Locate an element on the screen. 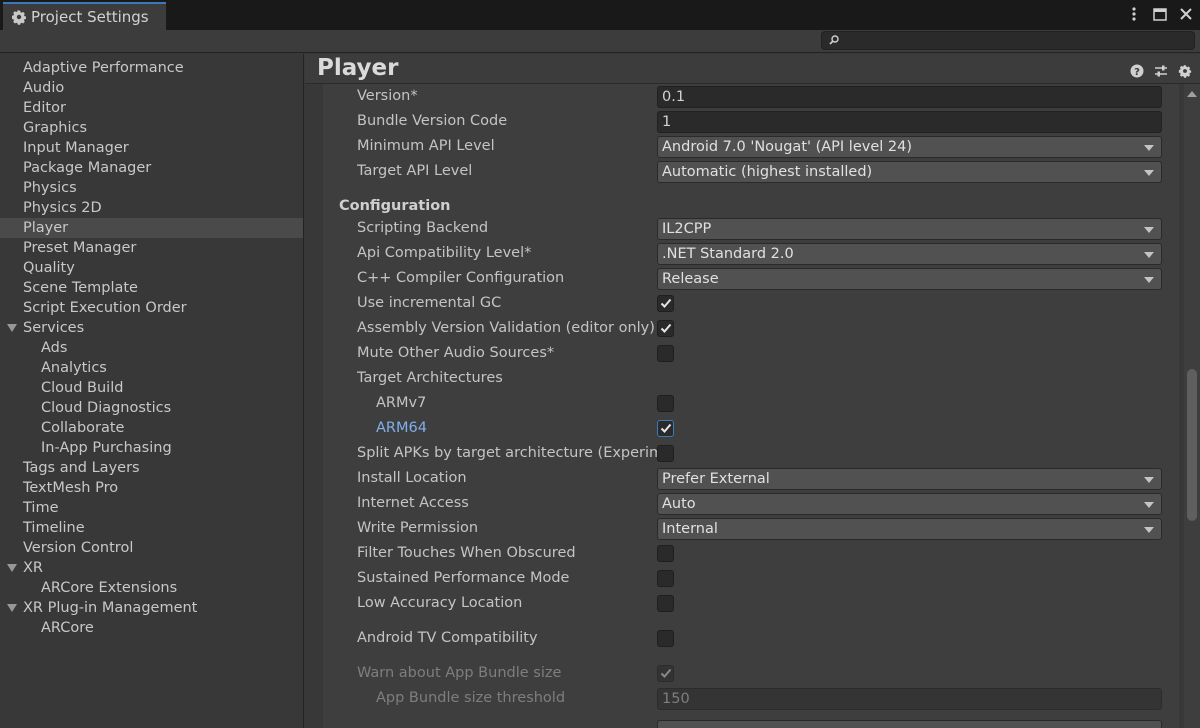 Image resolution: width=1200 pixels, height=728 pixels. armv7-checkbox is located at coordinates (665, 403).